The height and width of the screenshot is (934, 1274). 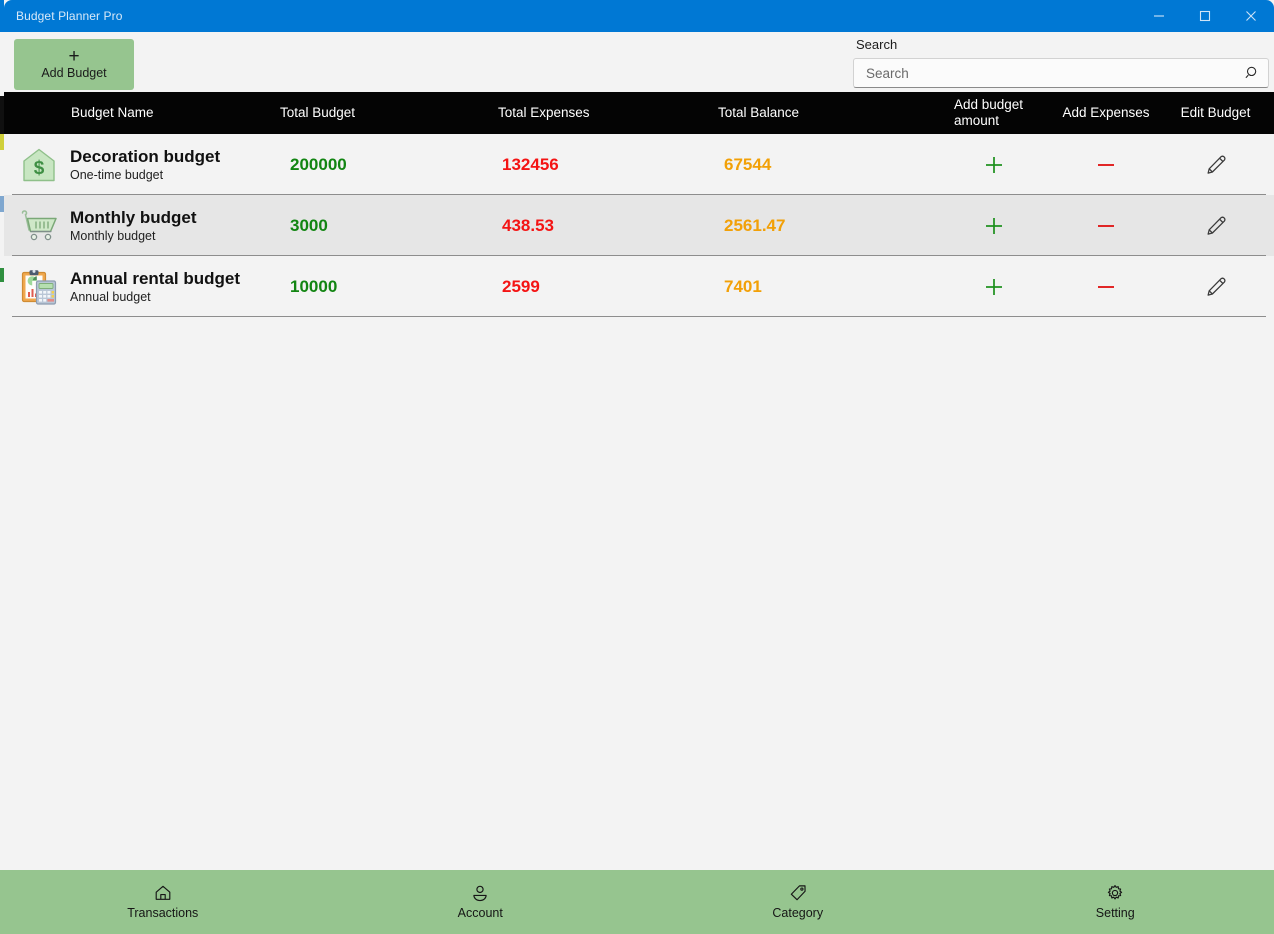 I want to click on nav-label-transactions: Transactions, so click(x=163, y=913).